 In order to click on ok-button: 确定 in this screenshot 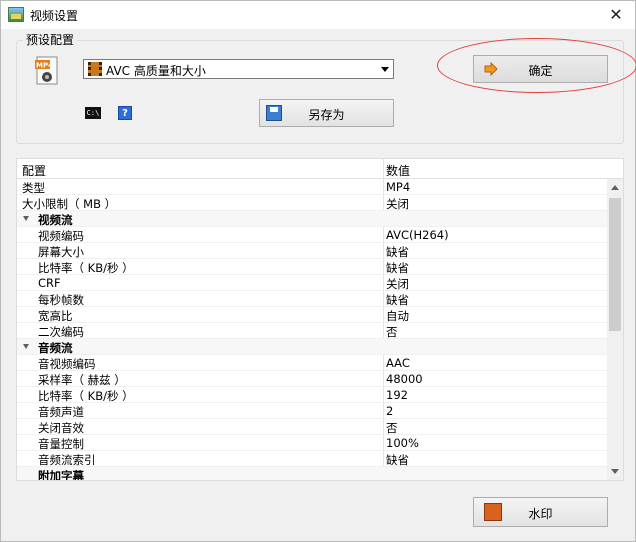, I will do `click(540, 69)`.